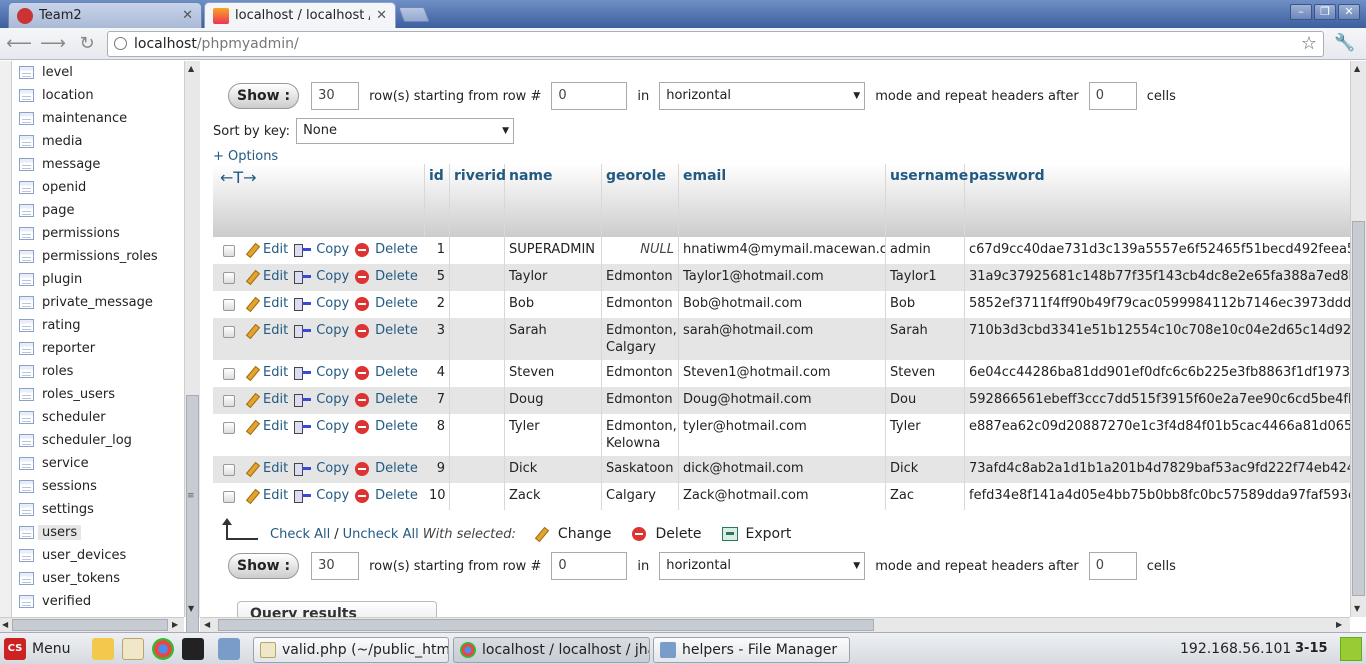 Image resolution: width=1366 pixels, height=664 pixels. What do you see at coordinates (437, 373) in the screenshot?
I see `cell-id: 4` at bounding box center [437, 373].